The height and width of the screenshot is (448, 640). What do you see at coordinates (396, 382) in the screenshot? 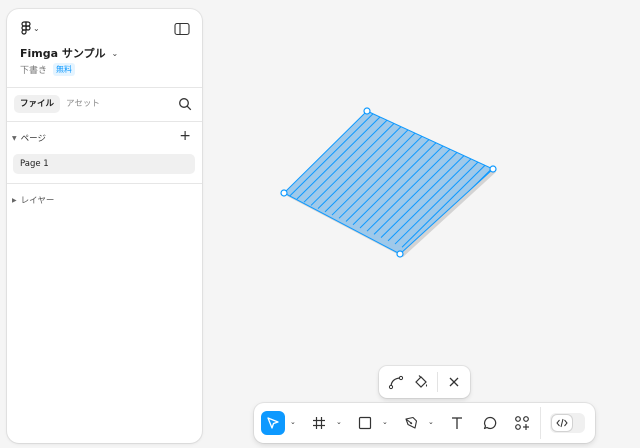
I see `bend-tool-icon` at bounding box center [396, 382].